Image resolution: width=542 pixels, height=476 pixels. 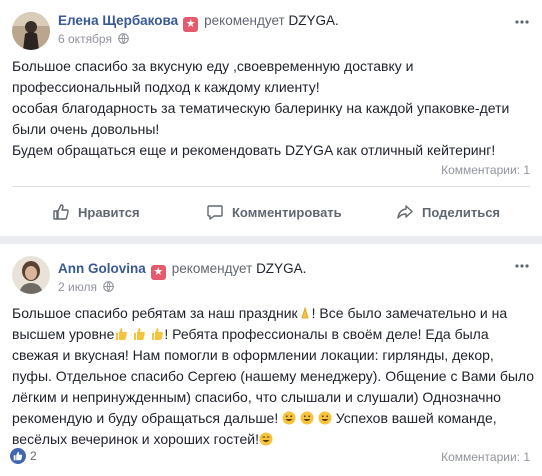 What do you see at coordinates (33, 456) in the screenshot?
I see `reactions-count: 2` at bounding box center [33, 456].